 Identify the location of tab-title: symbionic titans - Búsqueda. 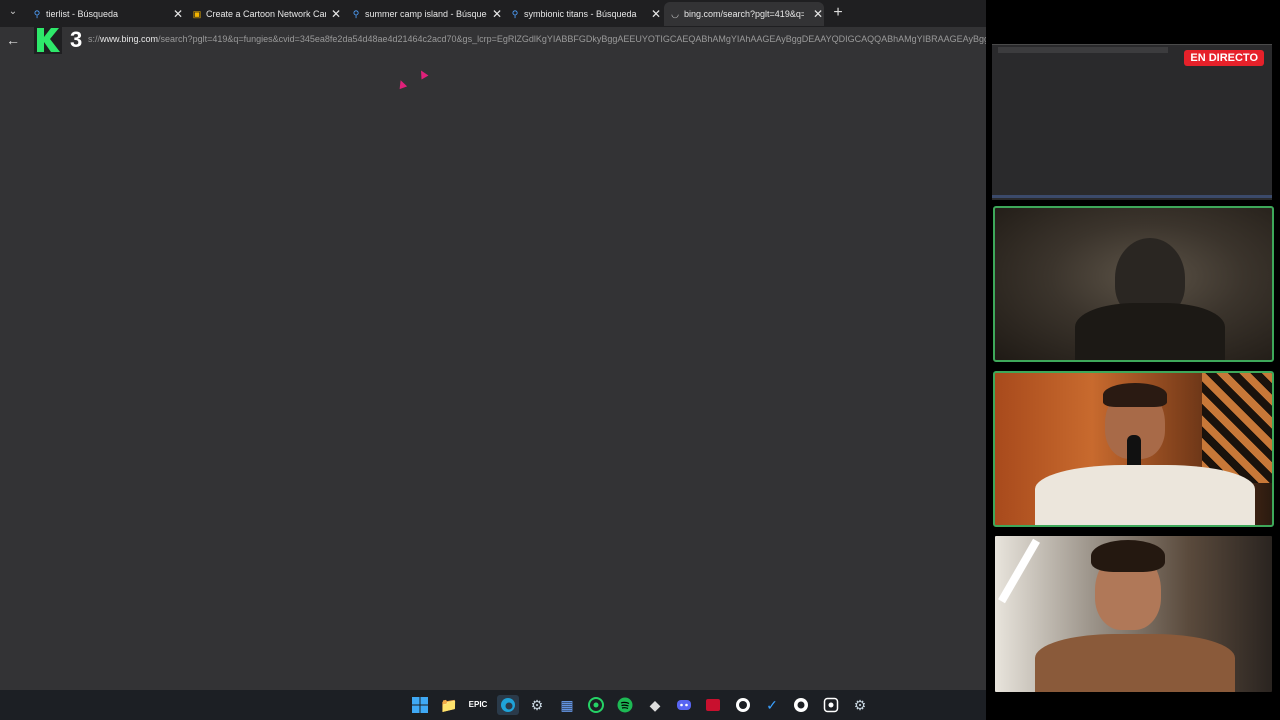
(580, 14).